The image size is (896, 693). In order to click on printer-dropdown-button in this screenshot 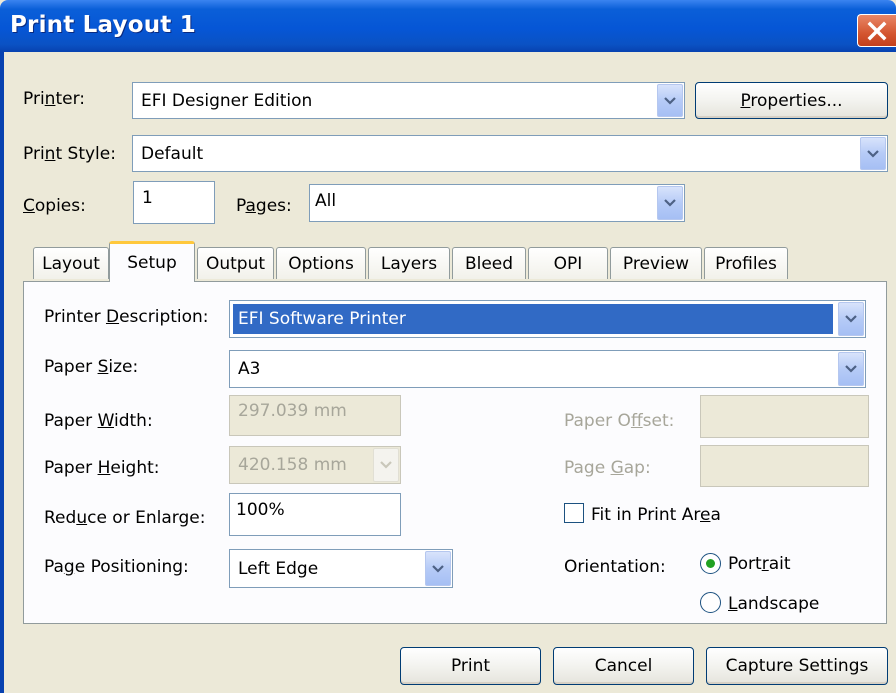, I will do `click(670, 100)`.